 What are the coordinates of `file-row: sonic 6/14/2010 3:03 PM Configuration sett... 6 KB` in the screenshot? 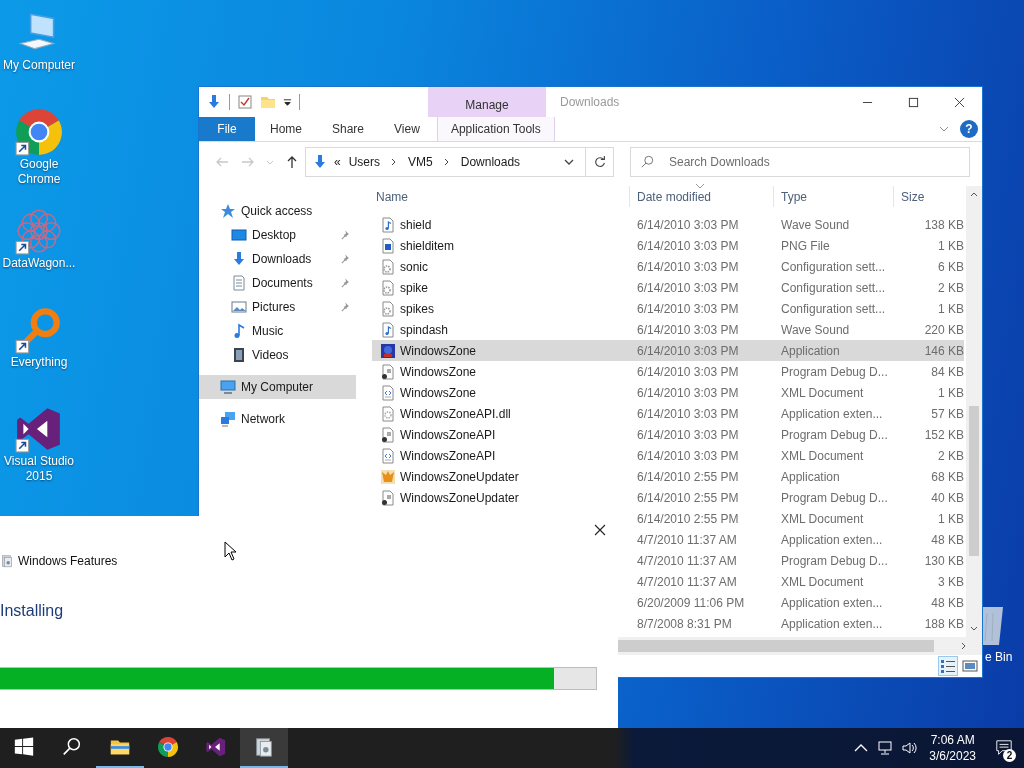 It's located at (668, 266).